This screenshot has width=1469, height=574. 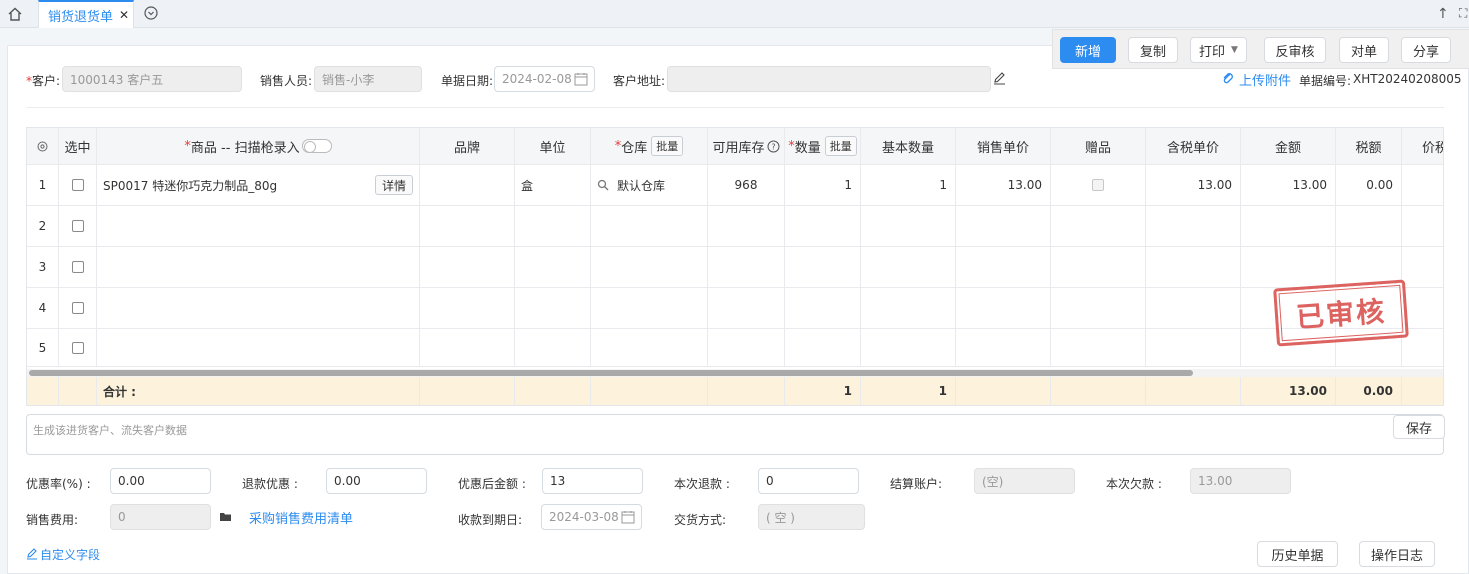 What do you see at coordinates (544, 79) in the screenshot?
I see `date-field: 2024-02-08` at bounding box center [544, 79].